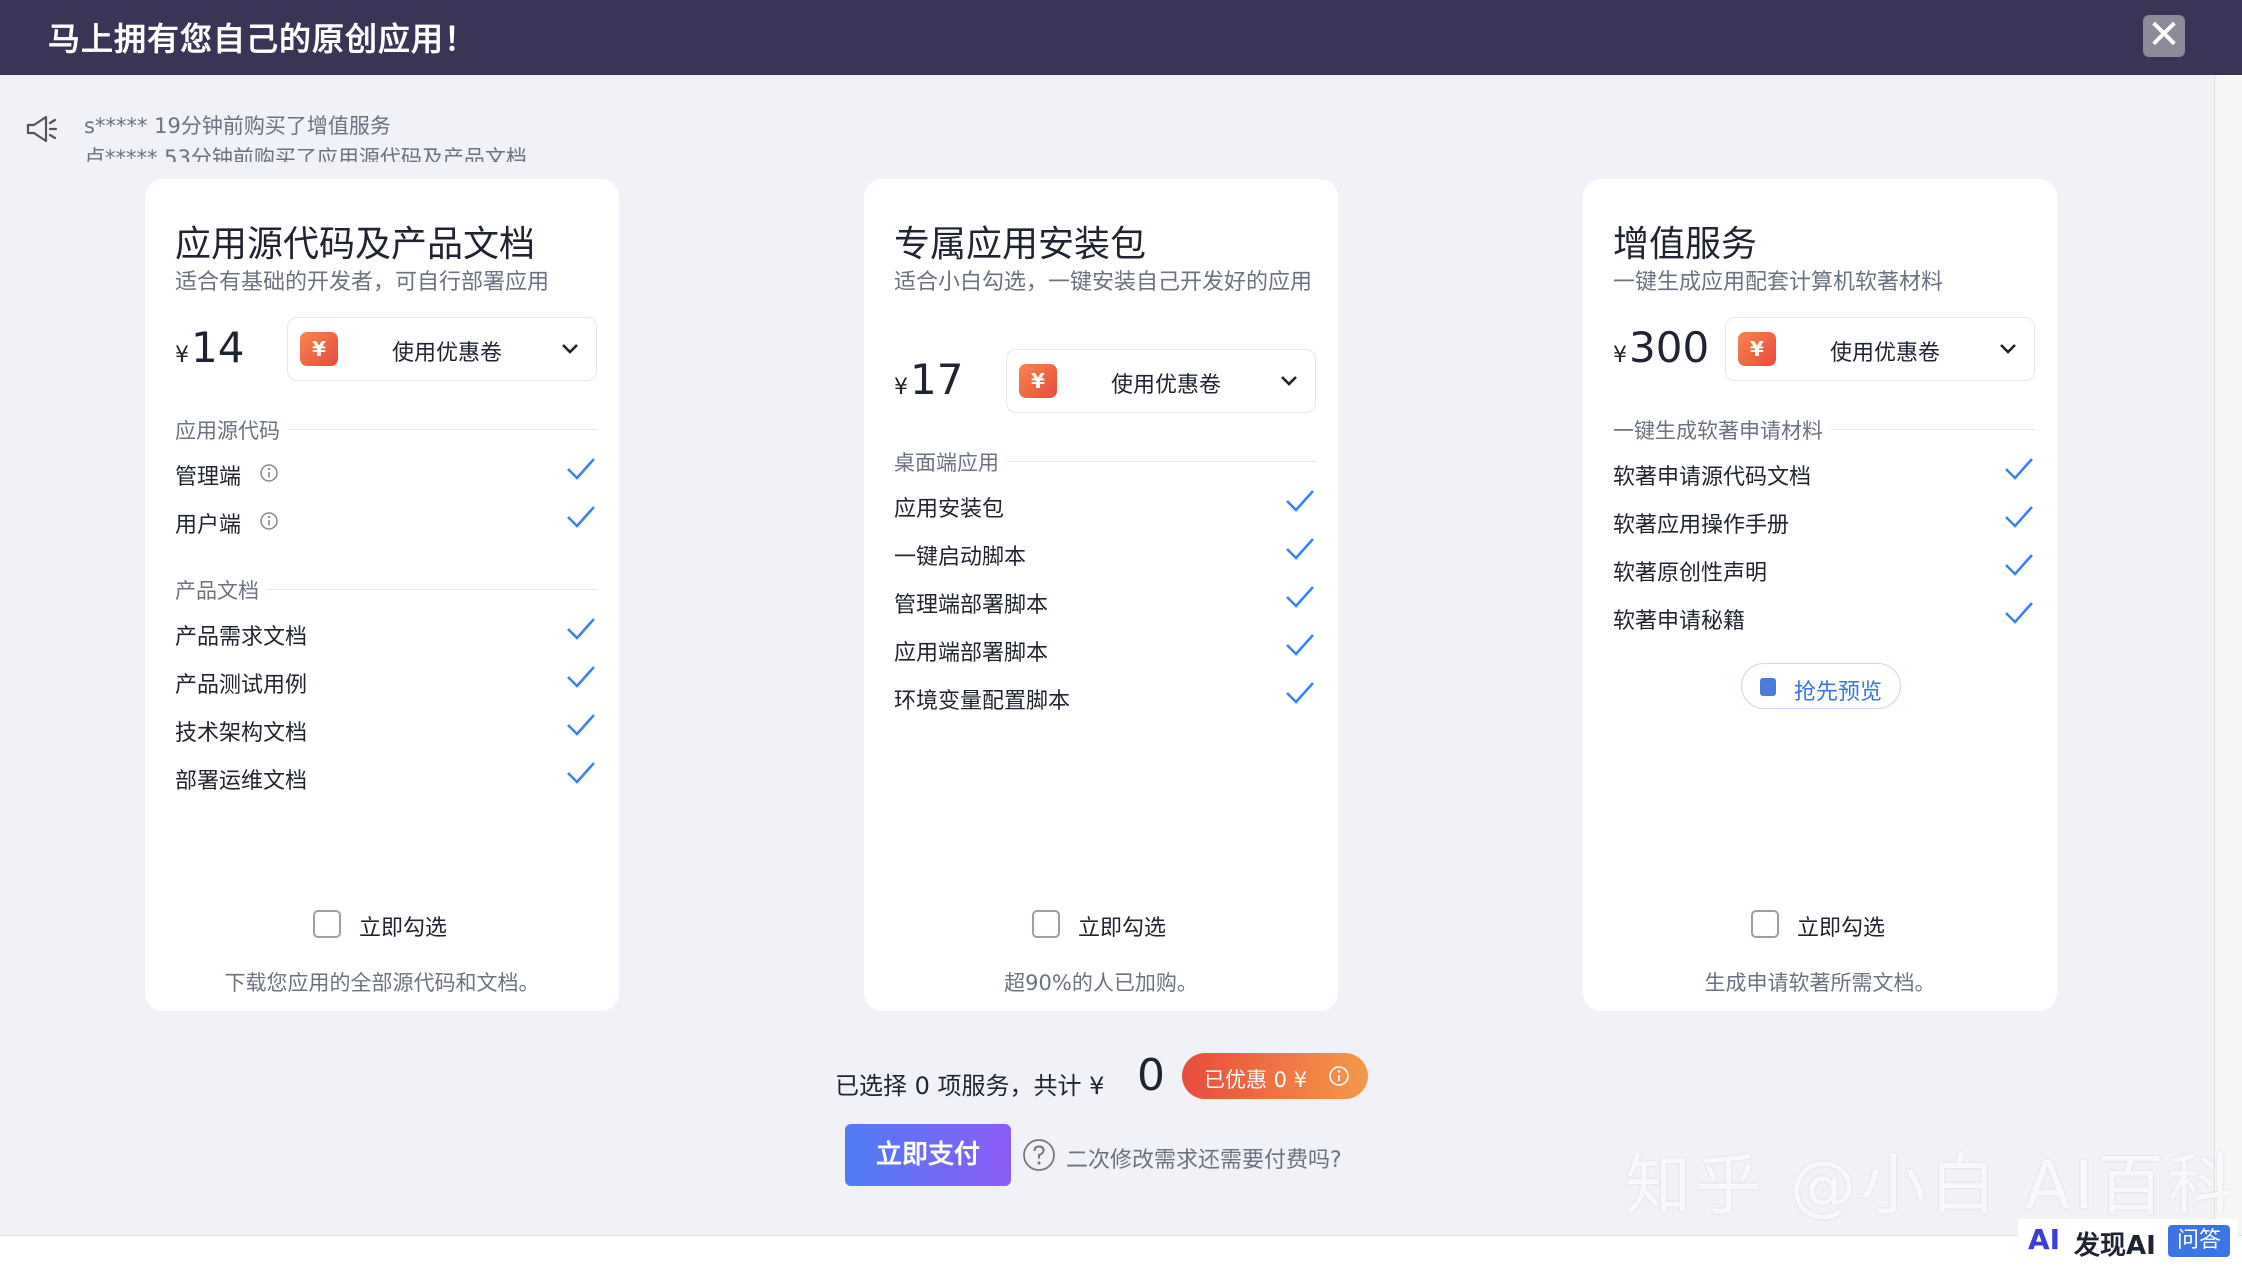 The image size is (2242, 1267). Describe the element at coordinates (1020, 244) in the screenshot. I see `card-title: 专属应用安装包` at that location.